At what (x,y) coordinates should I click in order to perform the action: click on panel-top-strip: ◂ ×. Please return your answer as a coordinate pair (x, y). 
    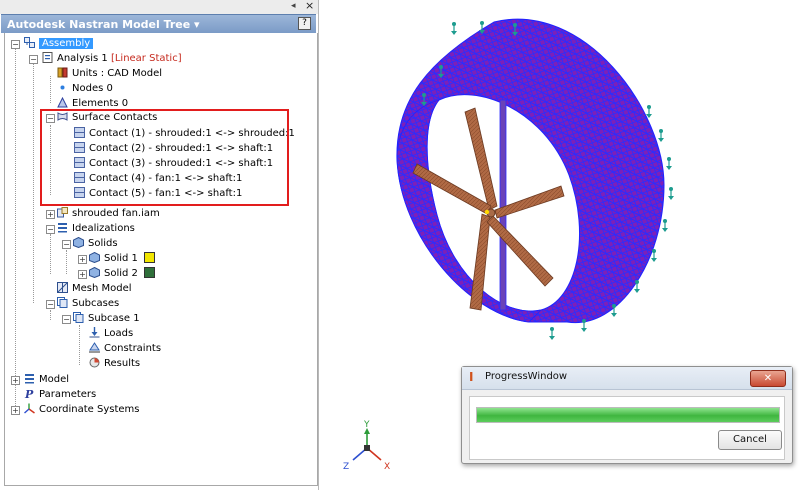
    Looking at the image, I should click on (159, 7).